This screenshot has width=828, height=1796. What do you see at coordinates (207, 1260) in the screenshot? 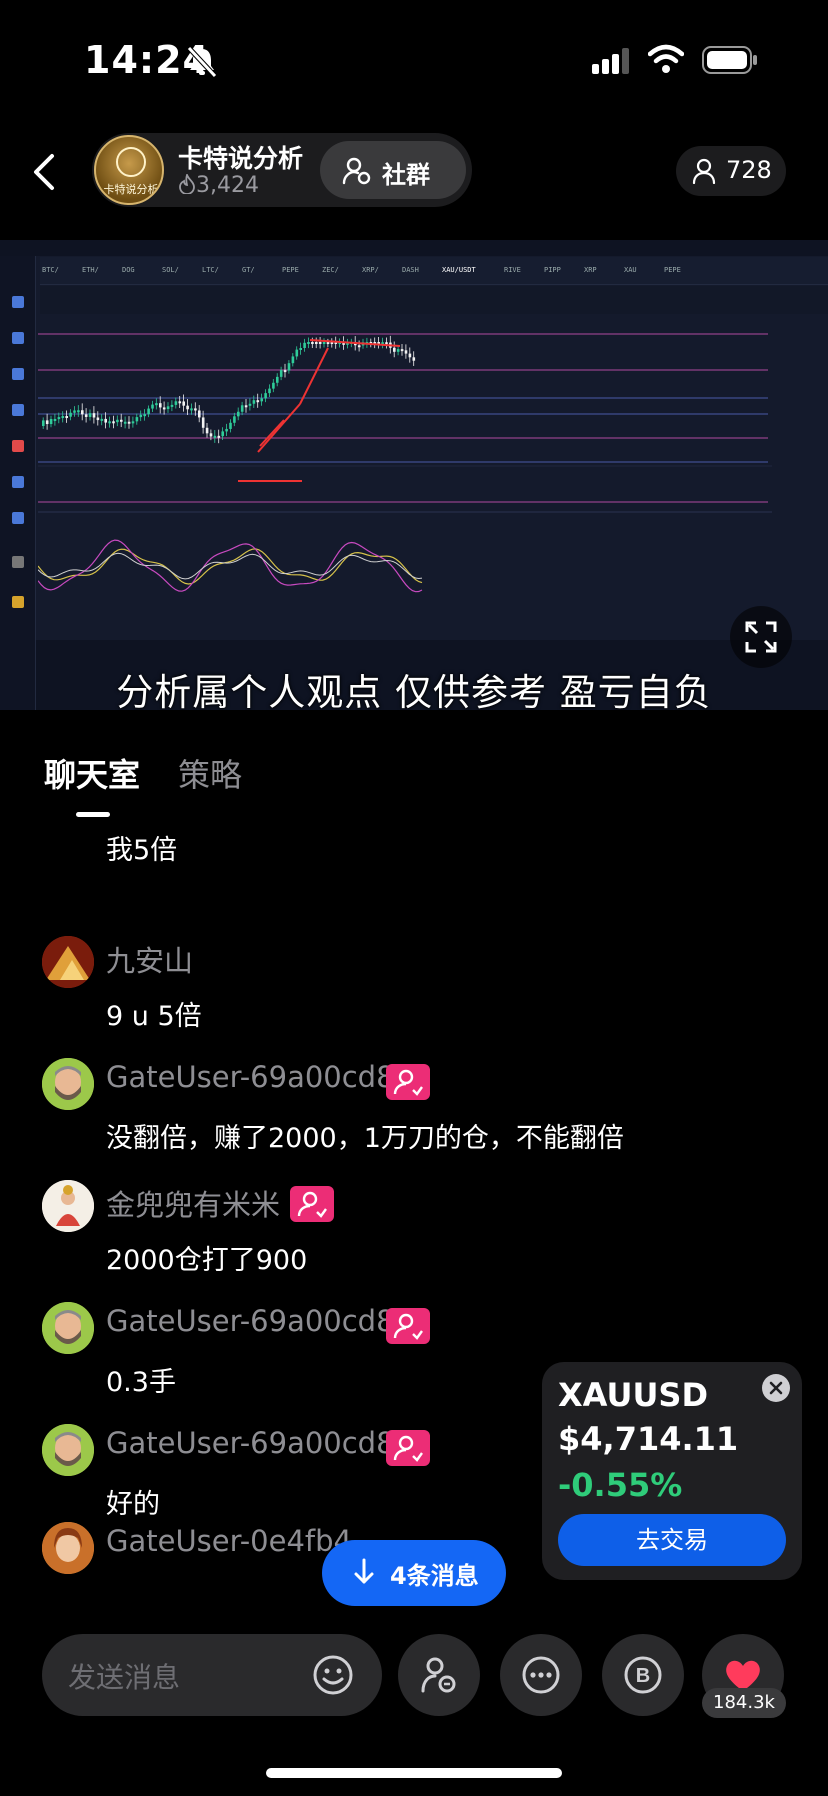
I see `chat-text: 2000仓打了900` at bounding box center [207, 1260].